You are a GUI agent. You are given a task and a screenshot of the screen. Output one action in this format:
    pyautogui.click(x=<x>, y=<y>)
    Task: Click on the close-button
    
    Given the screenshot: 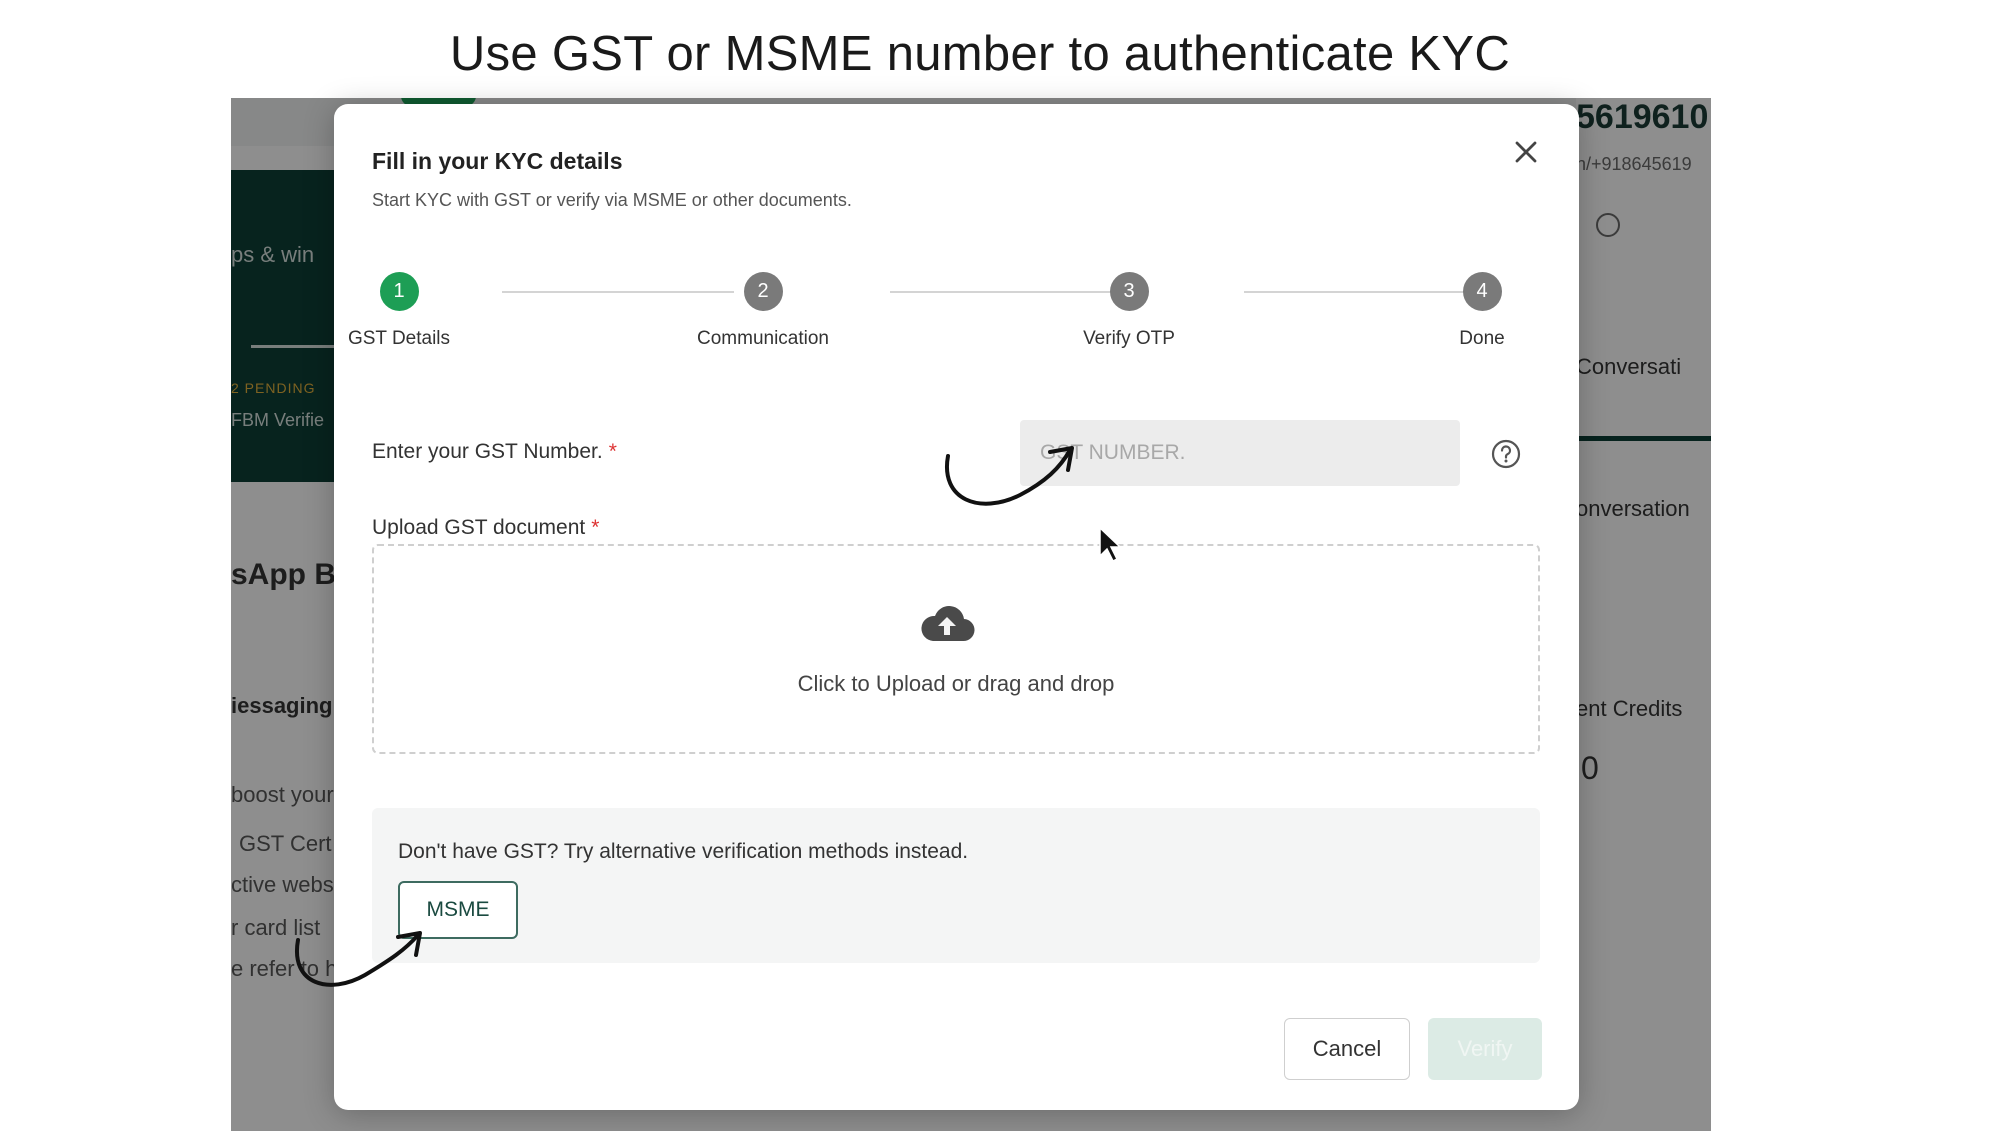 What is the action you would take?
    pyautogui.click(x=1526, y=152)
    